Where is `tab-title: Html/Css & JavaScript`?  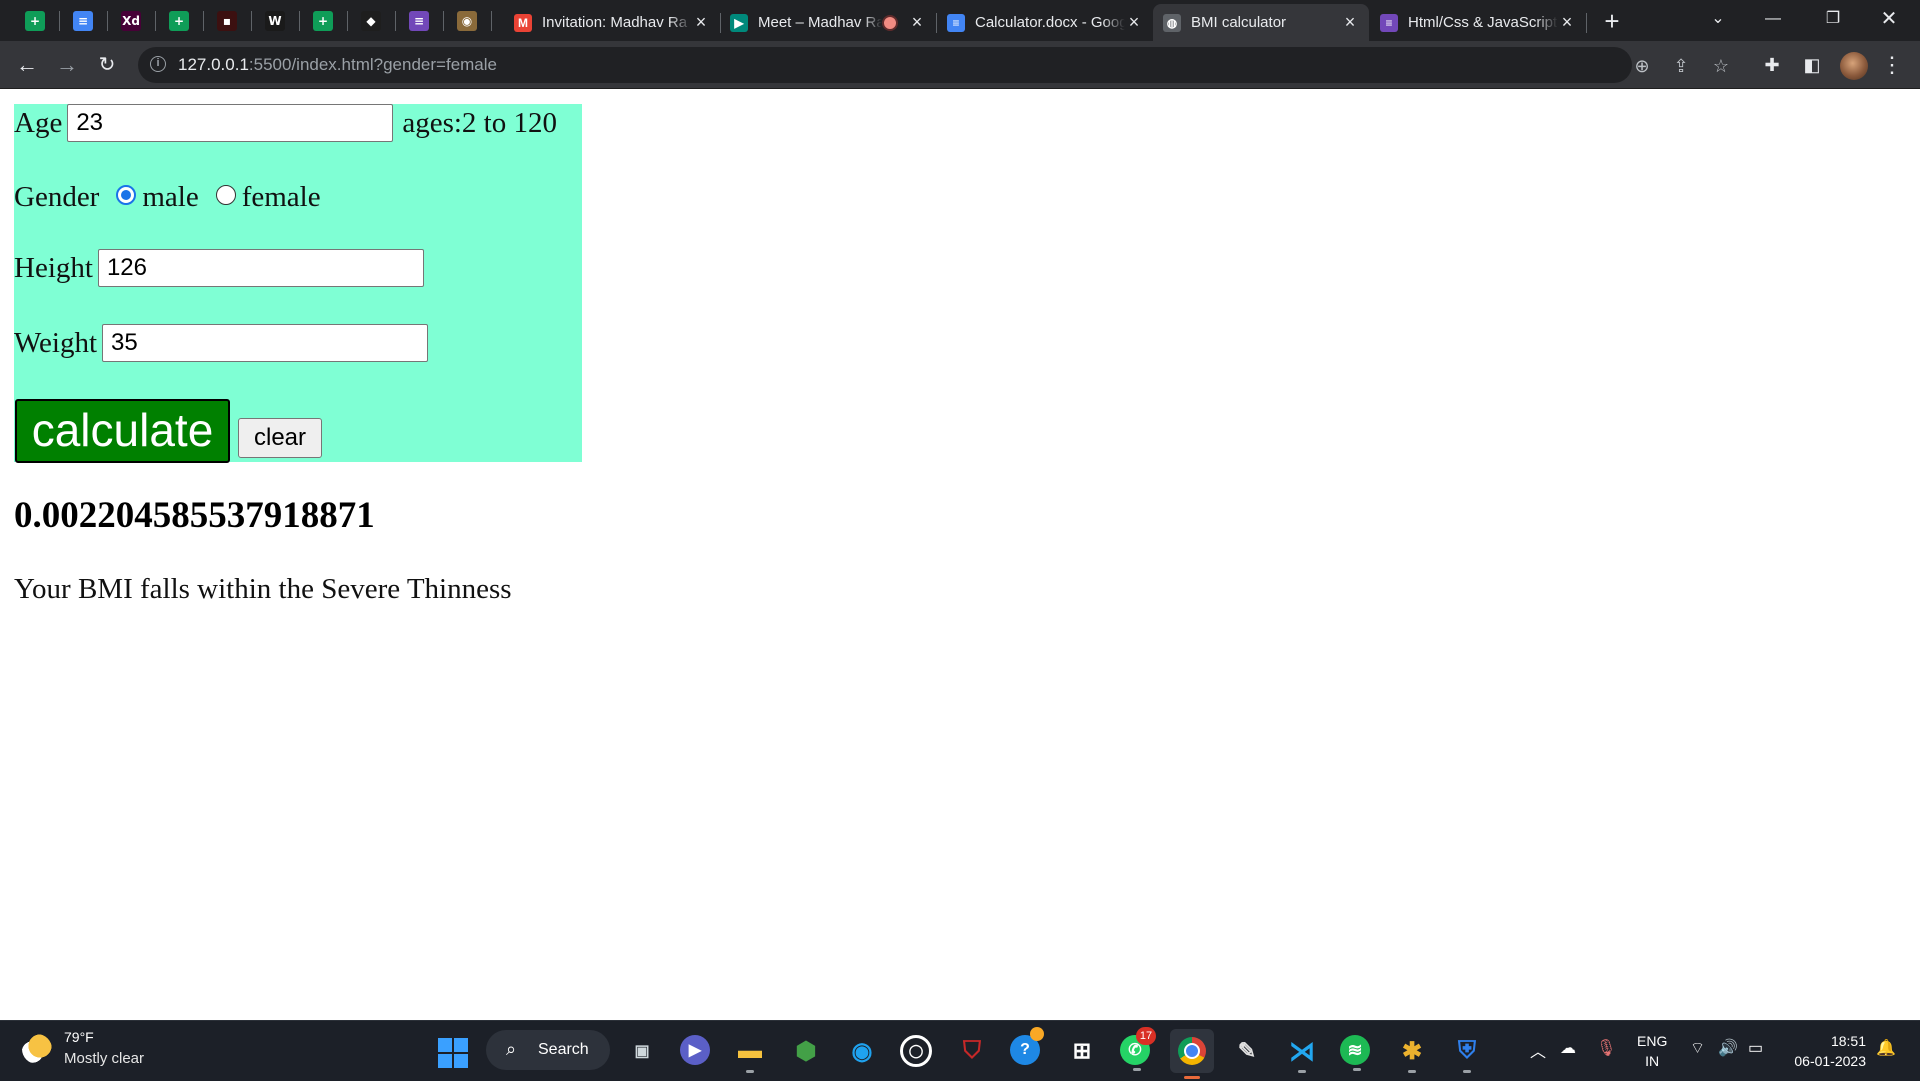 tab-title: Html/Css & JavaScript is located at coordinates (1483, 22).